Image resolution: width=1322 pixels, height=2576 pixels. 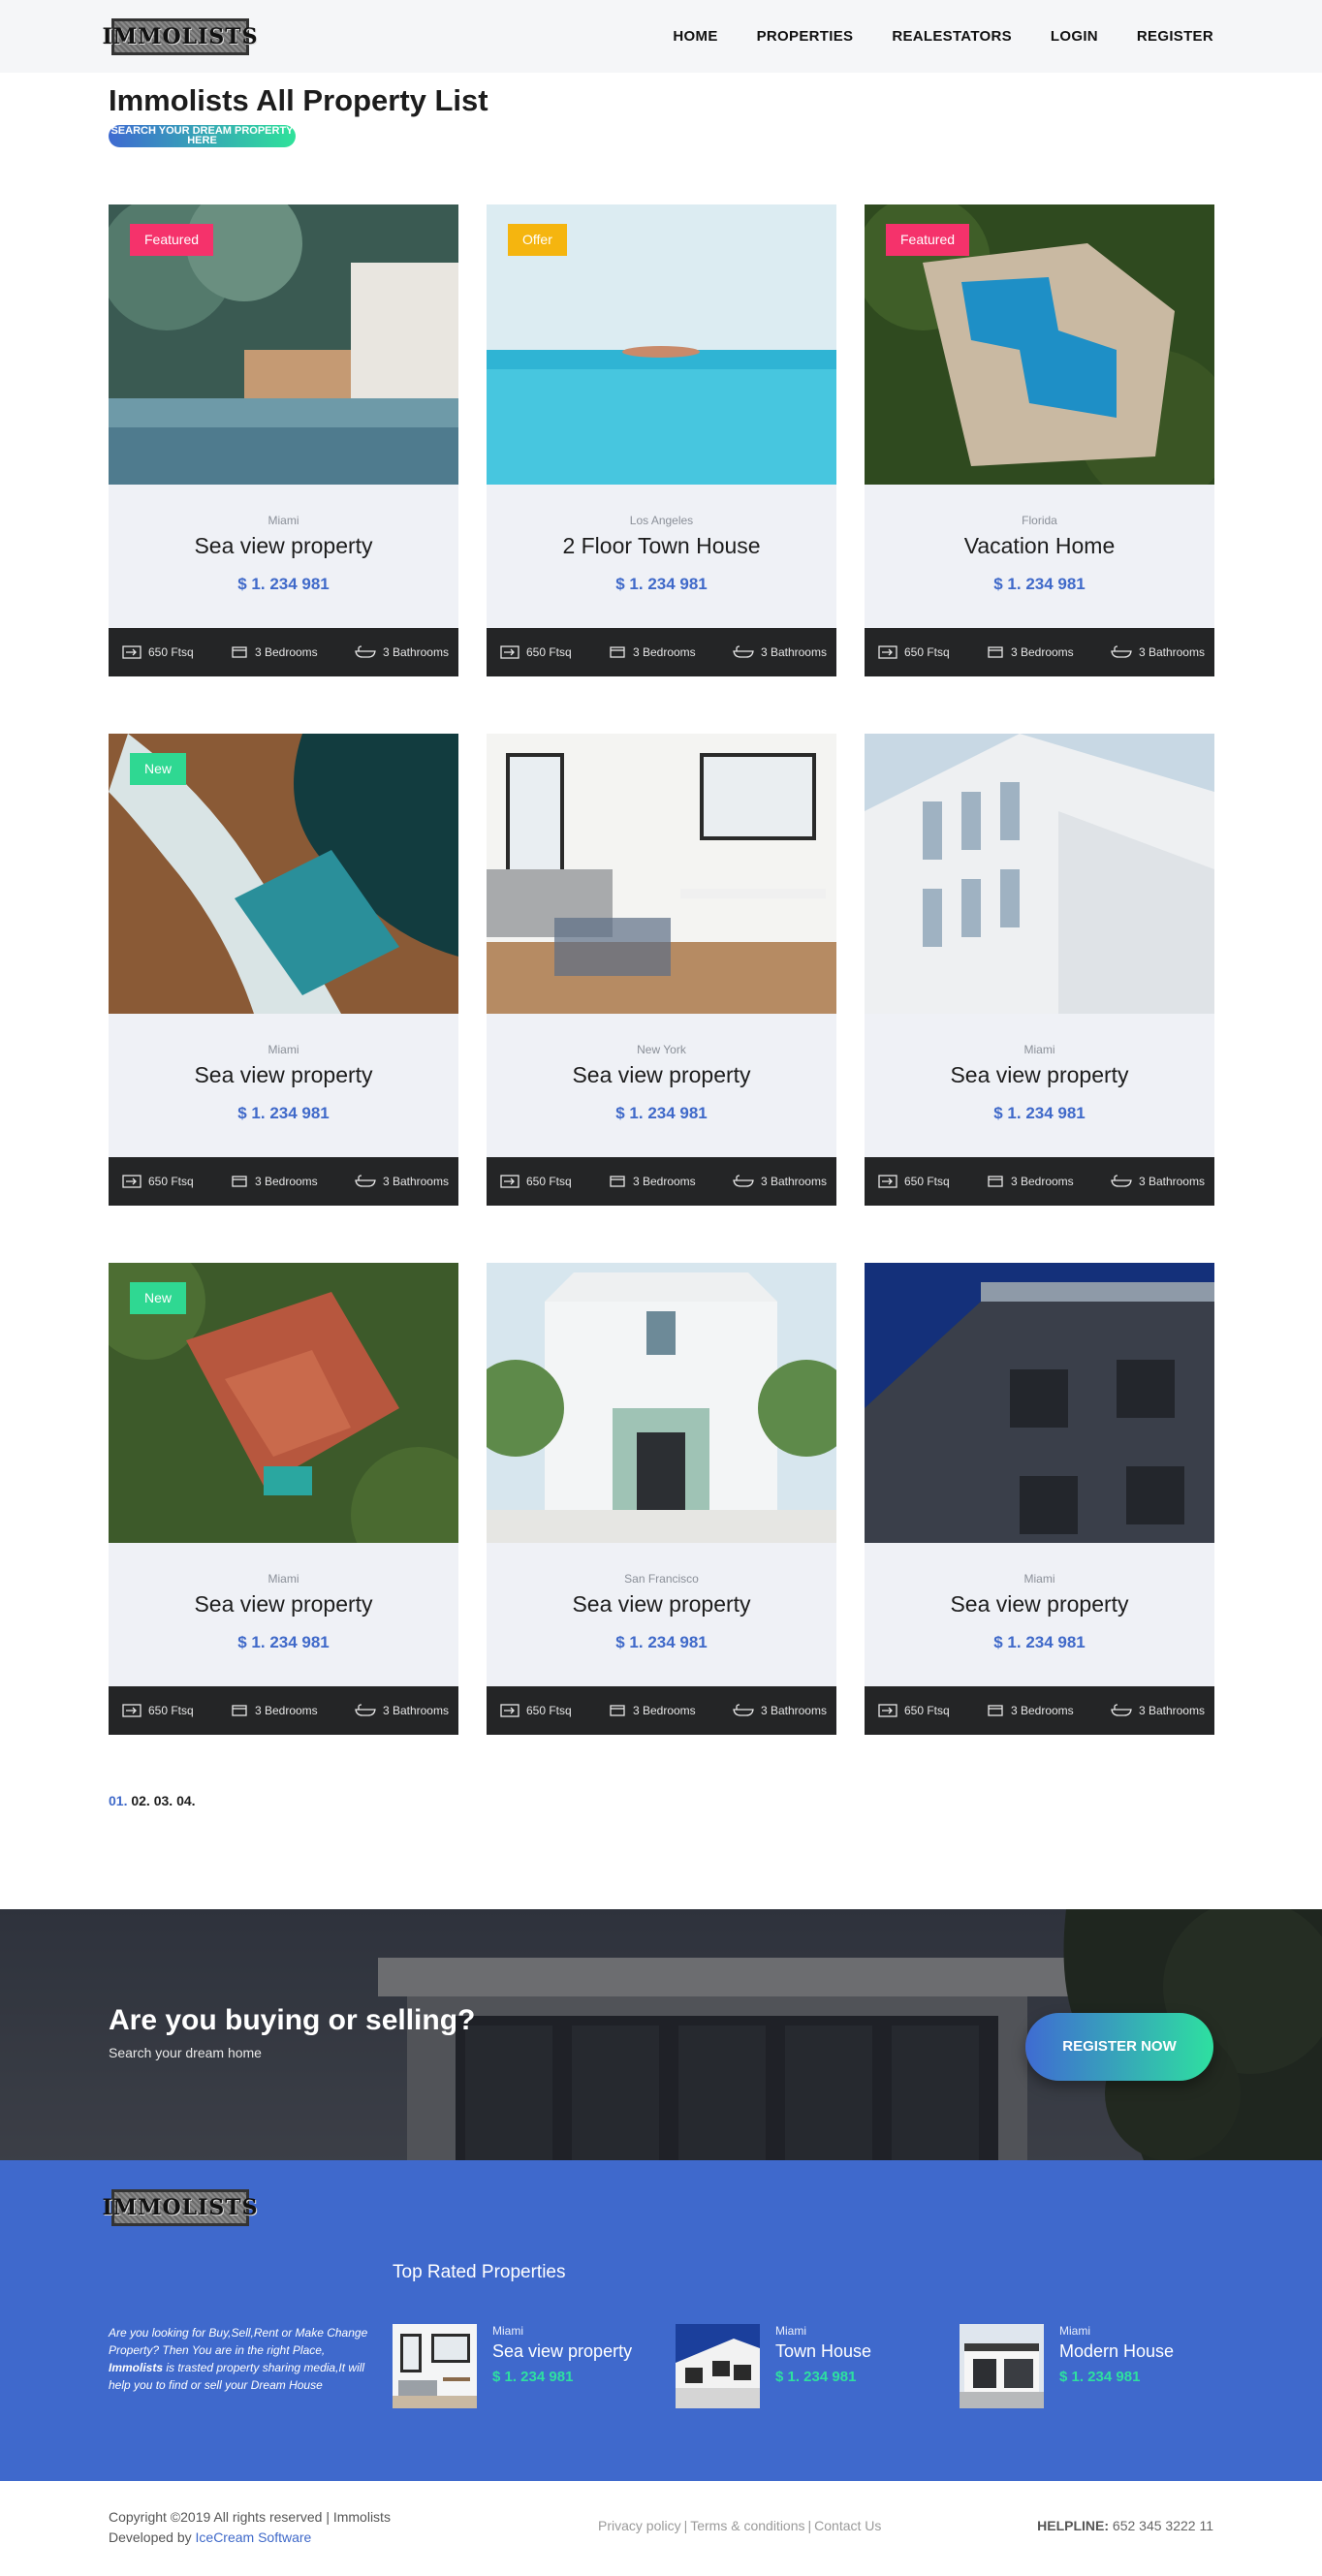 What do you see at coordinates (203, 136) in the screenshot?
I see `search-pill: SEARCH YOUR DREAM PROPERTY HERE` at bounding box center [203, 136].